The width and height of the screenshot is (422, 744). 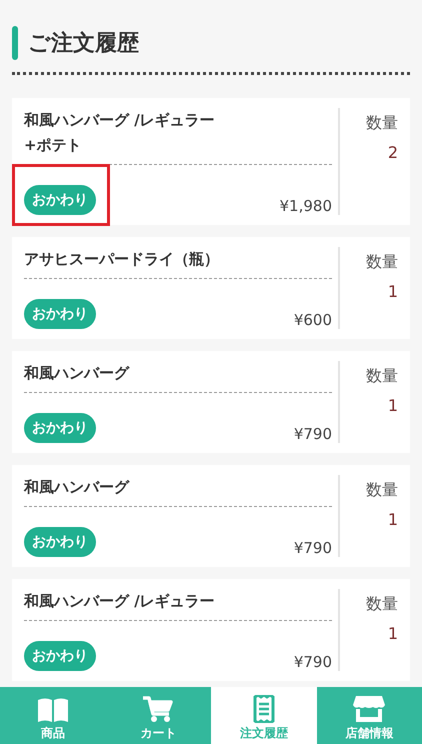 I want to click on nav-tab: 商品, so click(x=53, y=715).